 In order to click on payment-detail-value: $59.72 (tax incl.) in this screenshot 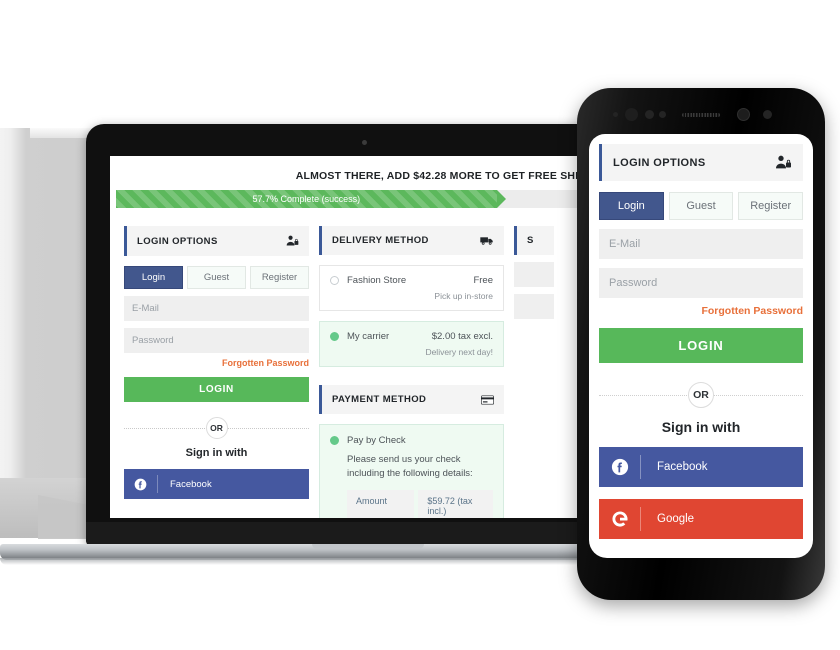, I will do `click(455, 503)`.